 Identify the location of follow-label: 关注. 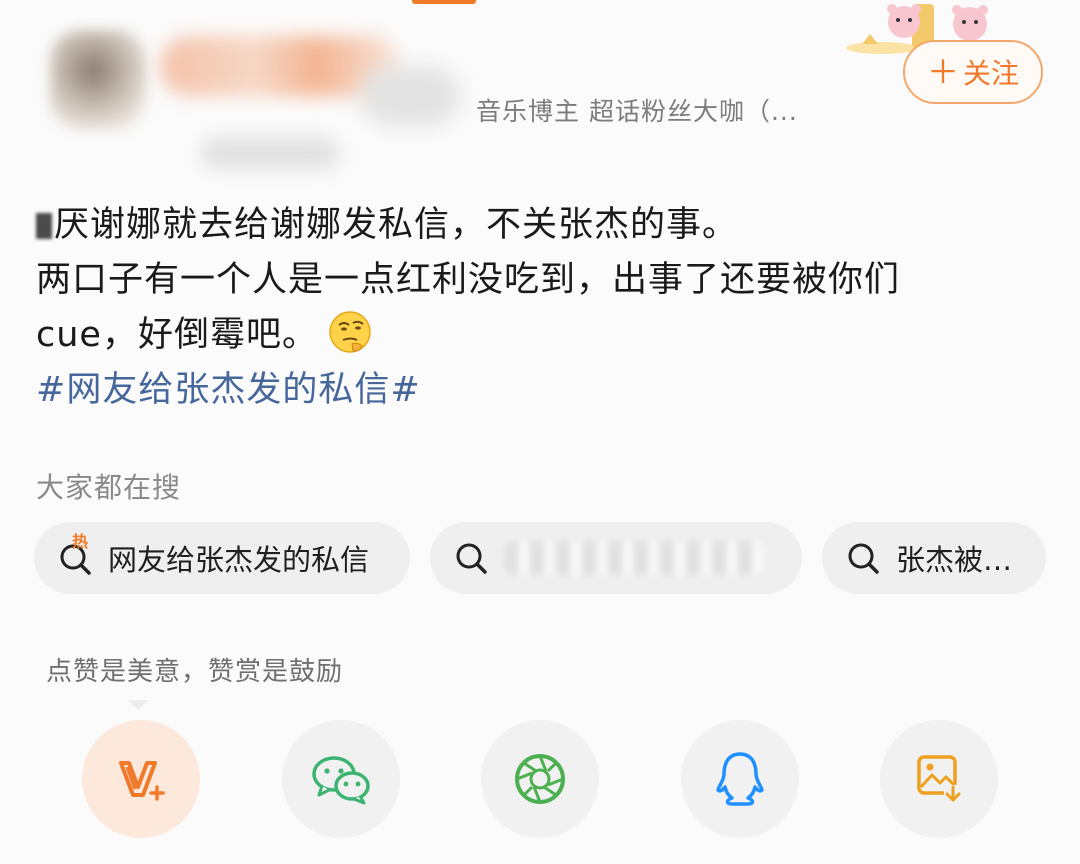
(991, 73).